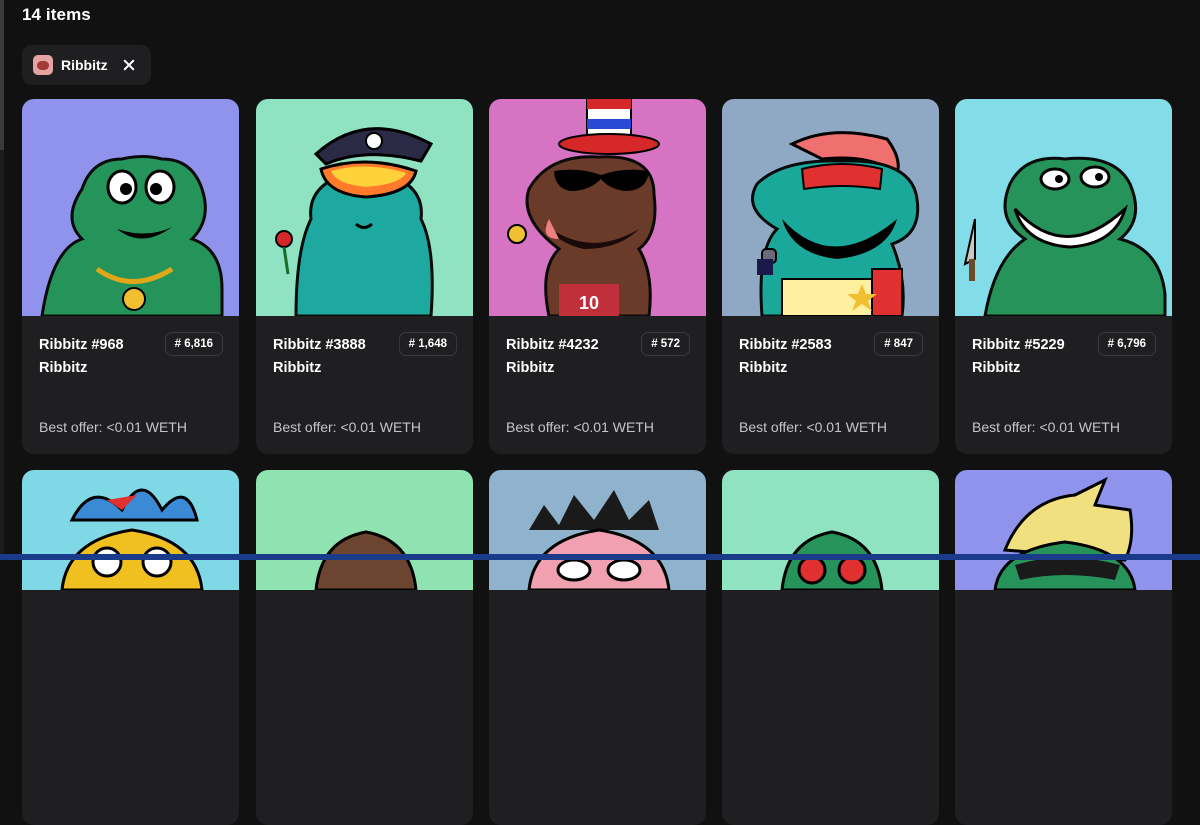 This screenshot has width=1200, height=825. What do you see at coordinates (785, 345) in the screenshot?
I see `nft-name: Ribbitz #2583` at bounding box center [785, 345].